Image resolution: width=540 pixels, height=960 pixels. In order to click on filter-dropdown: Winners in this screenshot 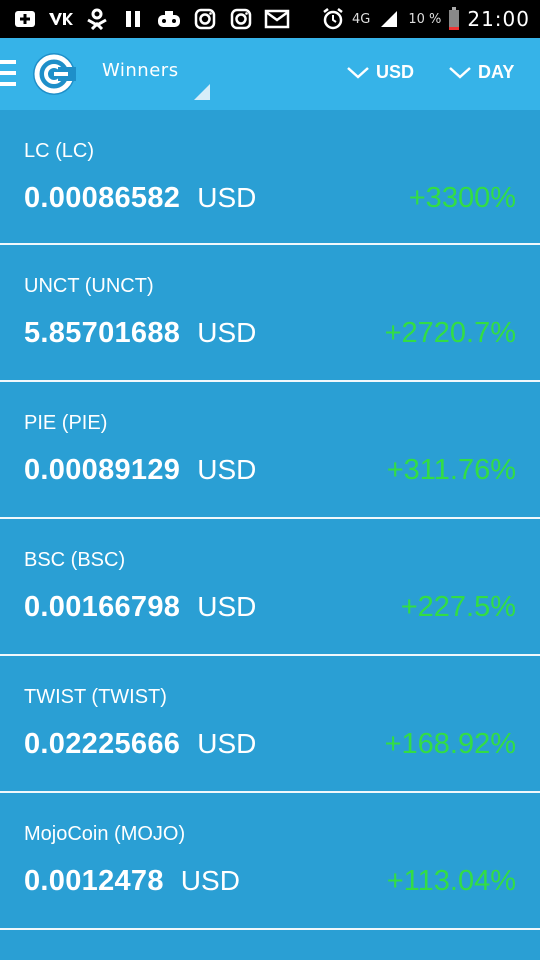, I will do `click(156, 80)`.